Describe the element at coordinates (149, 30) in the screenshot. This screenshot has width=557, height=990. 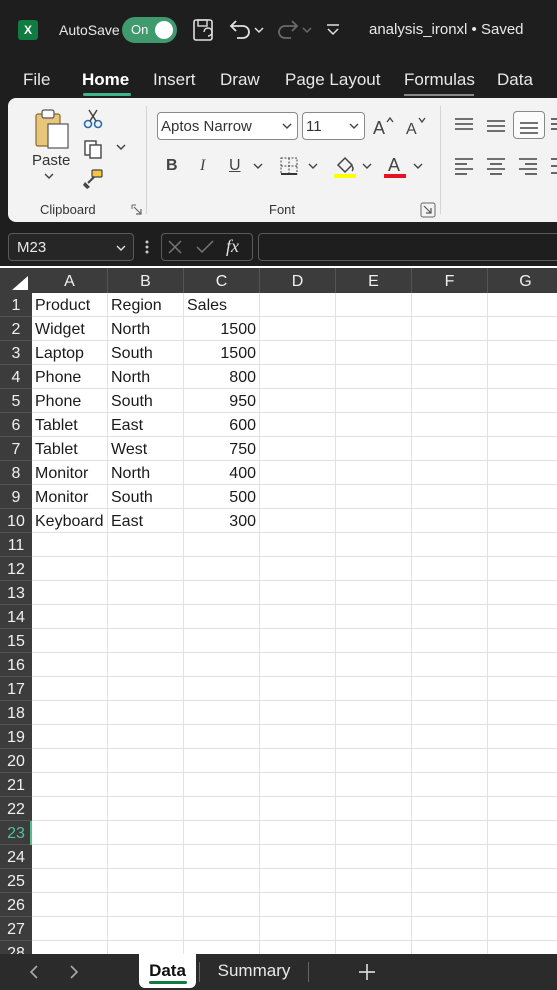
I see `autosave-toggle: On` at that location.